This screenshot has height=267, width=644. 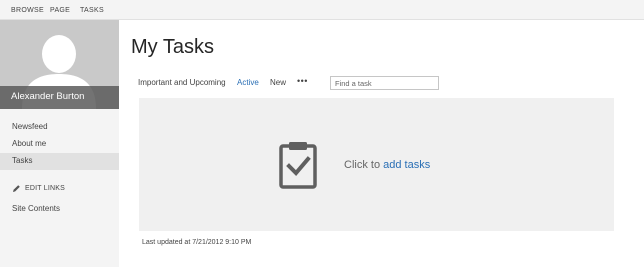 What do you see at coordinates (248, 82) in the screenshot?
I see `view-active: Active` at bounding box center [248, 82].